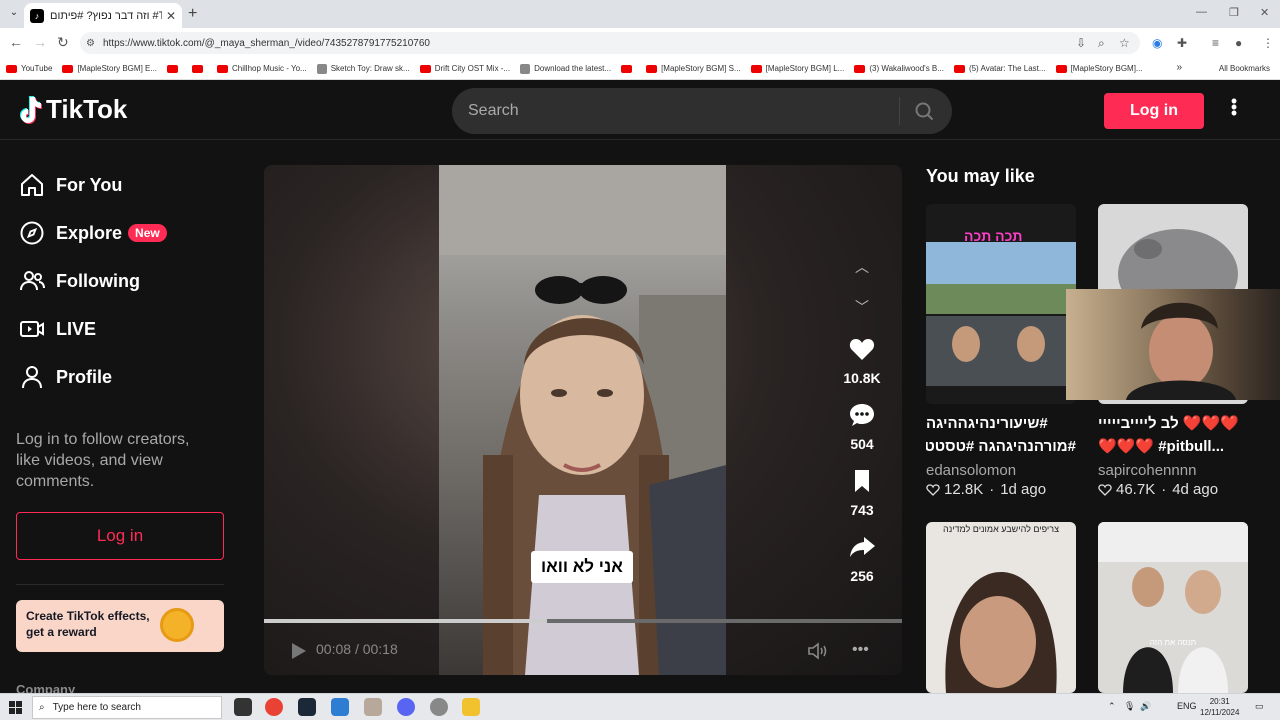 This screenshot has width=1280, height=720. Describe the element at coordinates (1238, 43) in the screenshot. I see `profile-avatar-icon: ●` at that location.